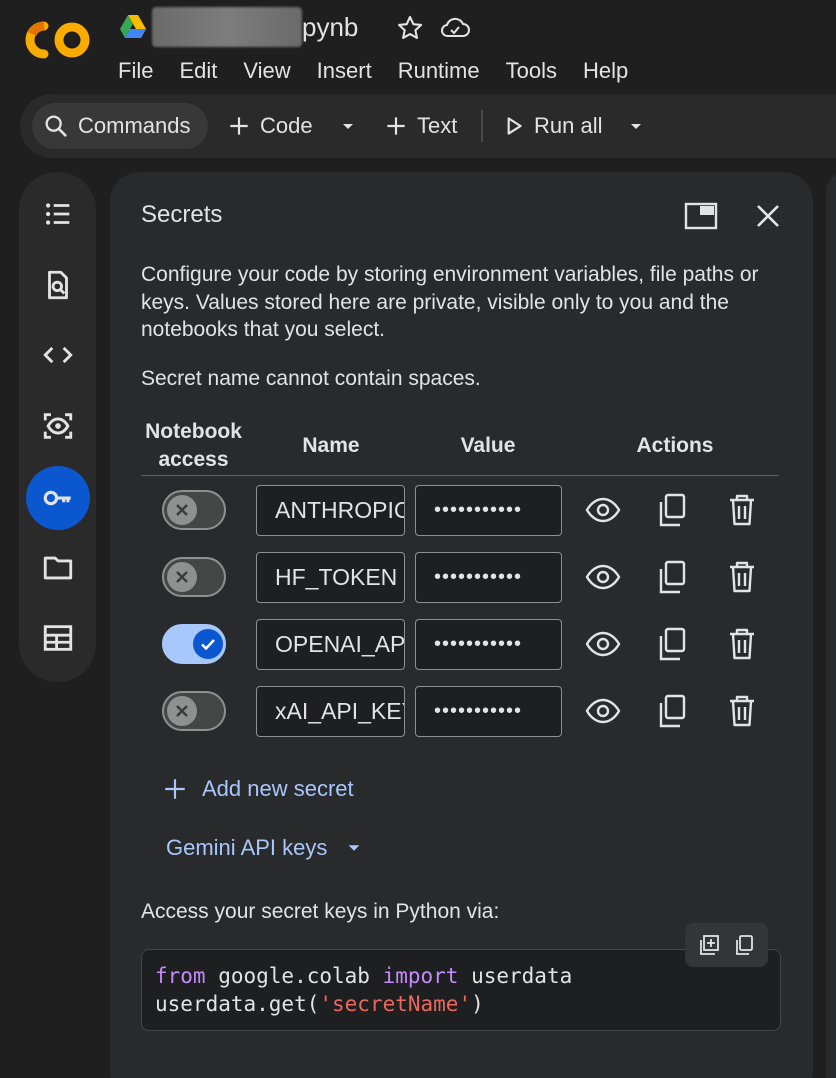 The width and height of the screenshot is (836, 1078). I want to click on insert-code-icon, so click(709, 945).